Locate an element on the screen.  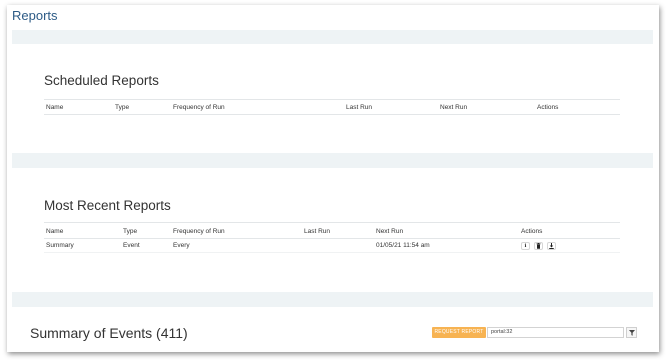
page-title: Reports is located at coordinates (35, 15).